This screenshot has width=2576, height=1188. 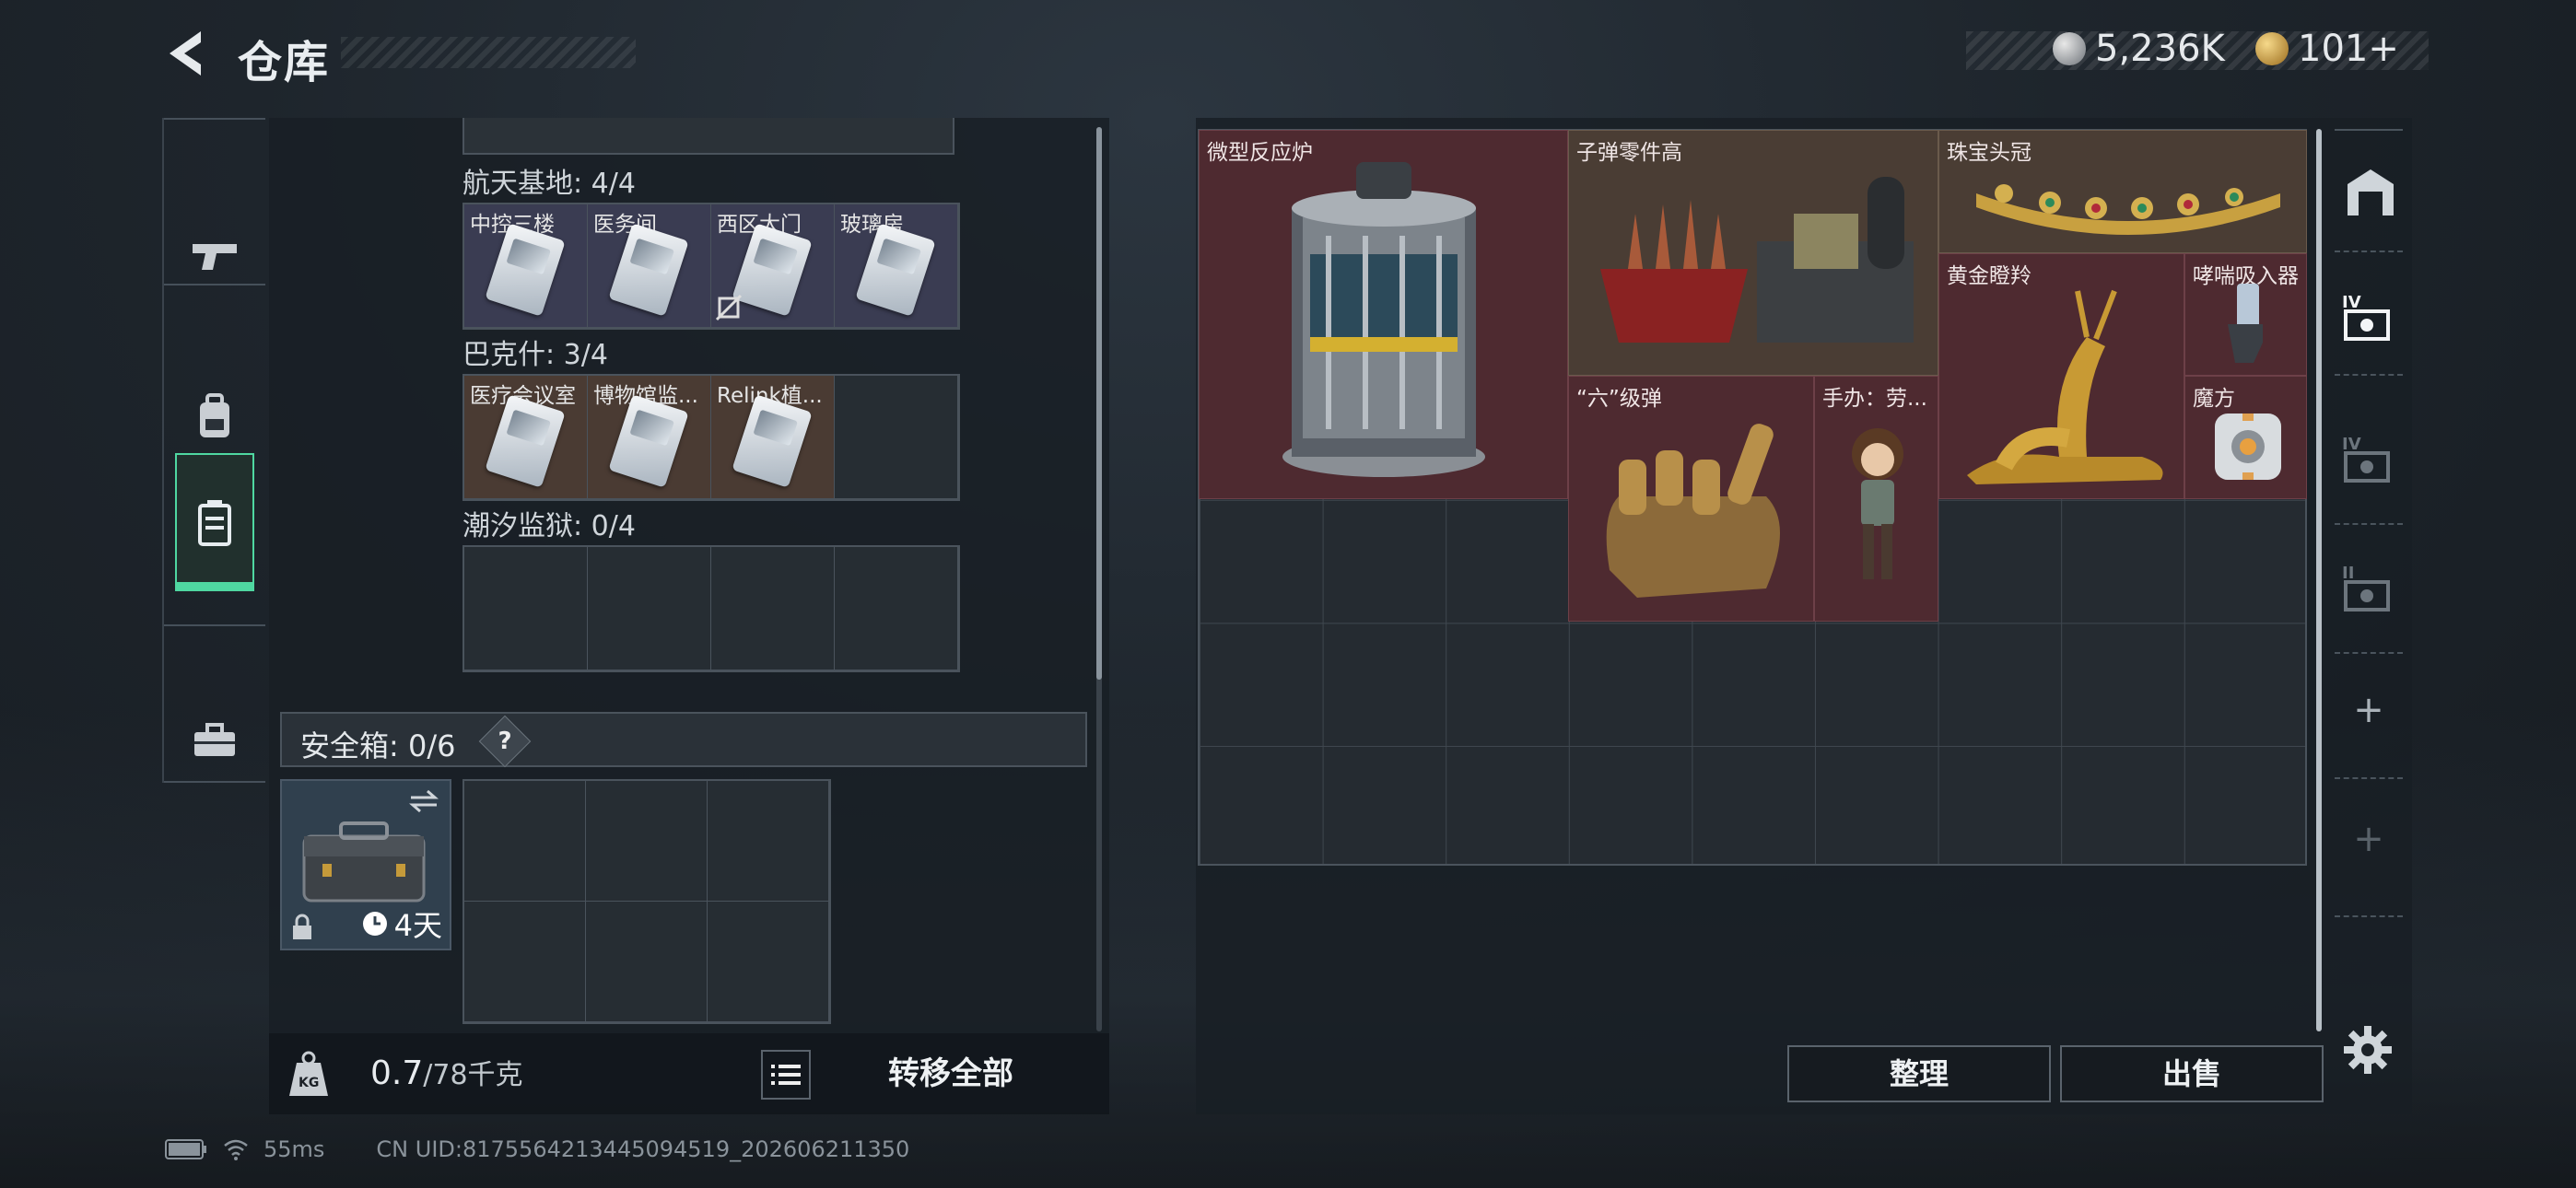 I want to click on warehouse-tabs: IV IV II + +, so click(x=2368, y=616).